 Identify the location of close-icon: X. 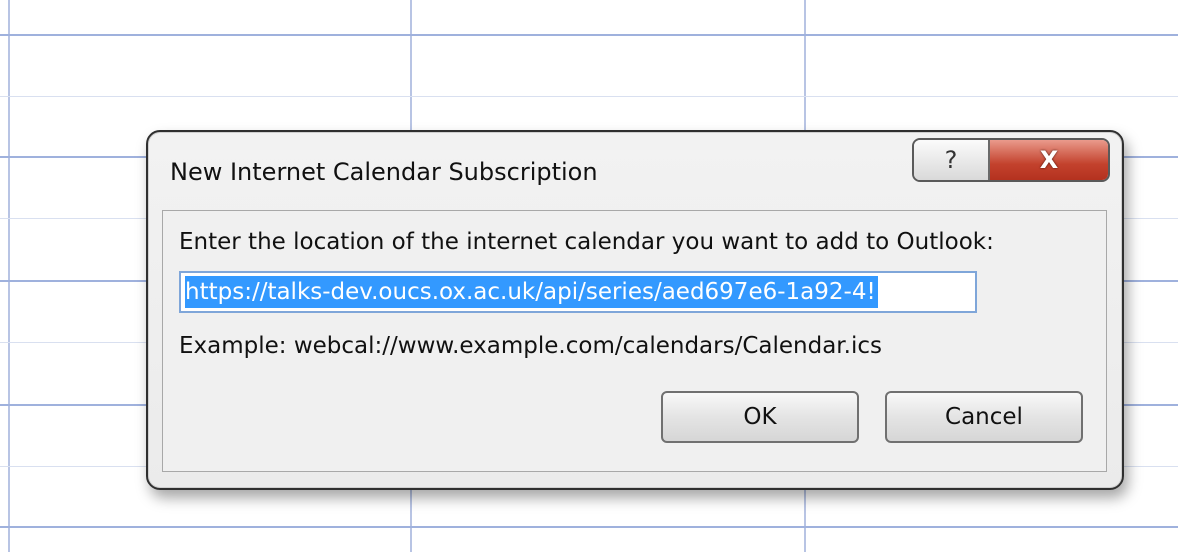
(1049, 160).